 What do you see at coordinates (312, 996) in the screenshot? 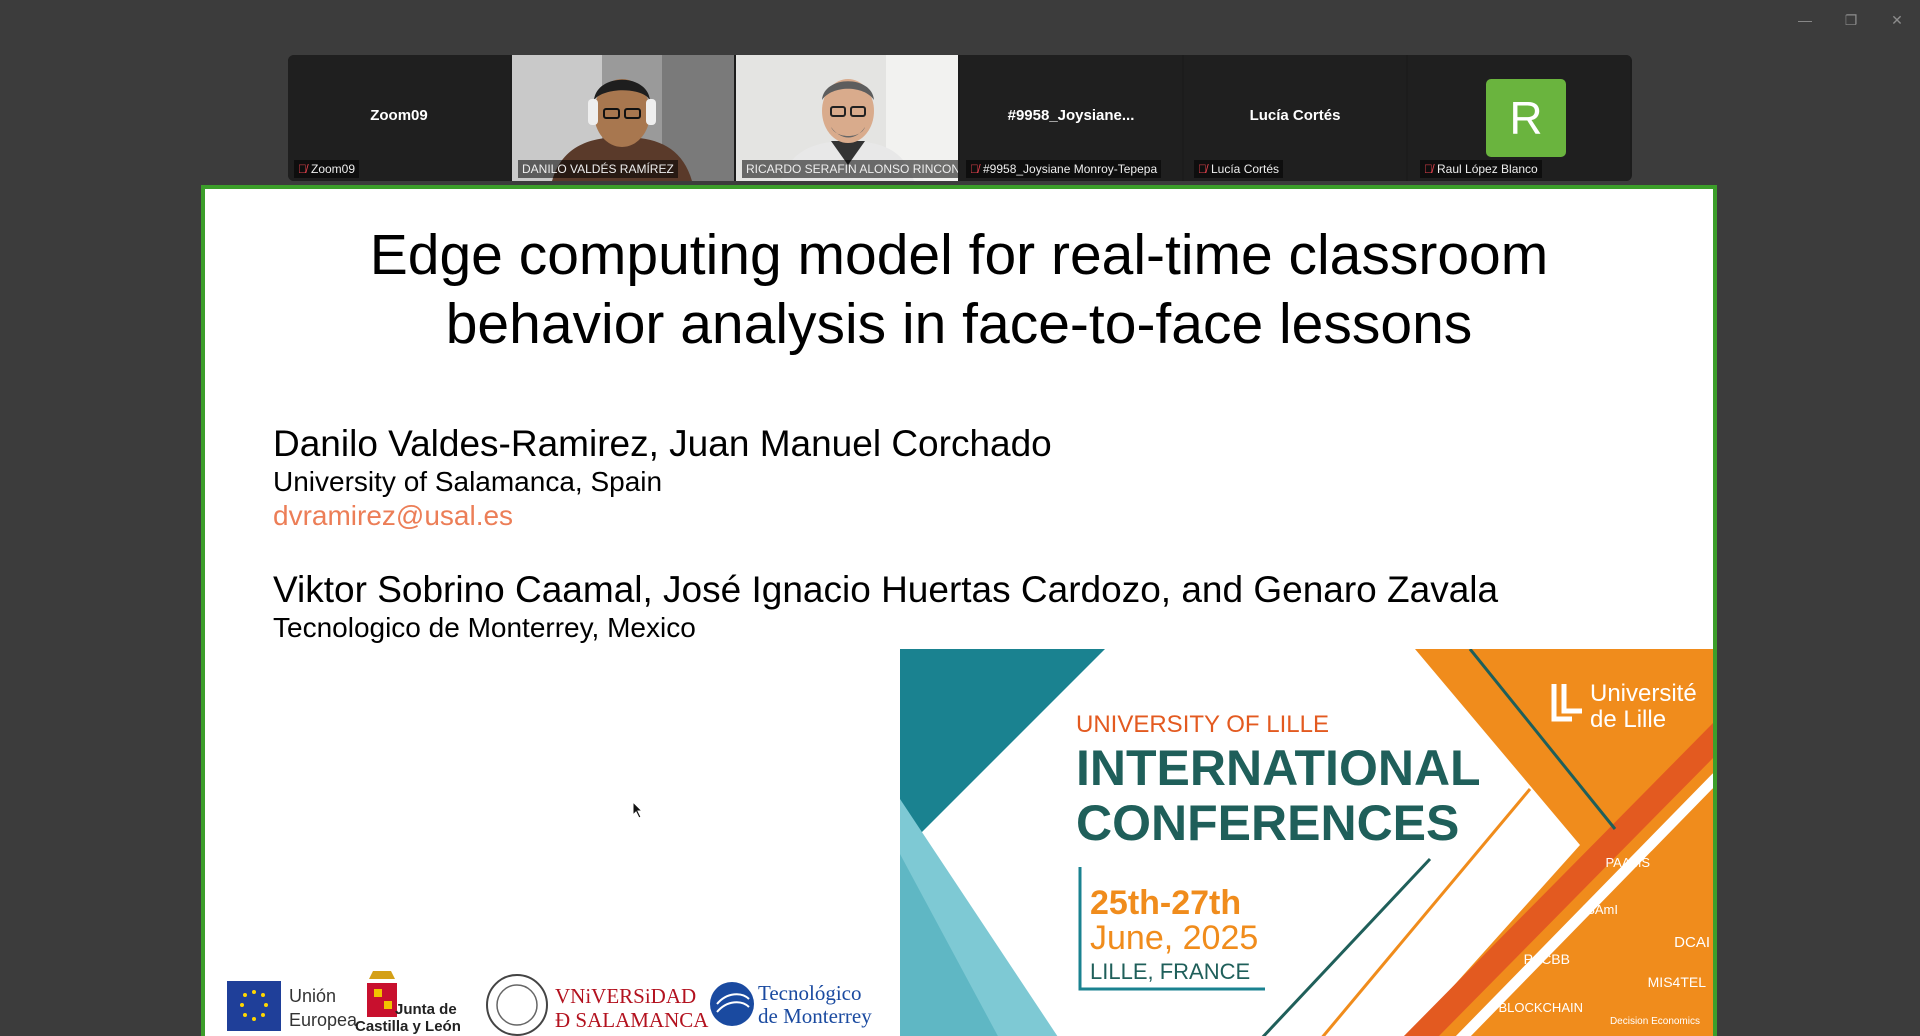
I see `eu-line-1: Unión` at bounding box center [312, 996].